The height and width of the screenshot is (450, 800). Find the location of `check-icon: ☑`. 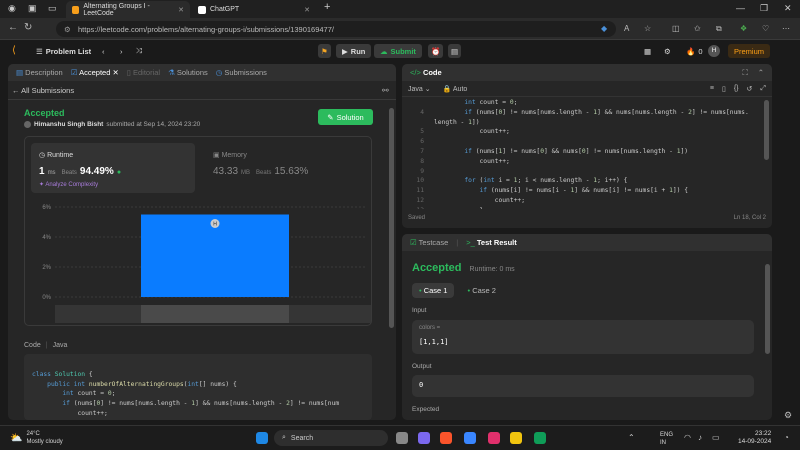

check-icon: ☑ is located at coordinates (75, 72).